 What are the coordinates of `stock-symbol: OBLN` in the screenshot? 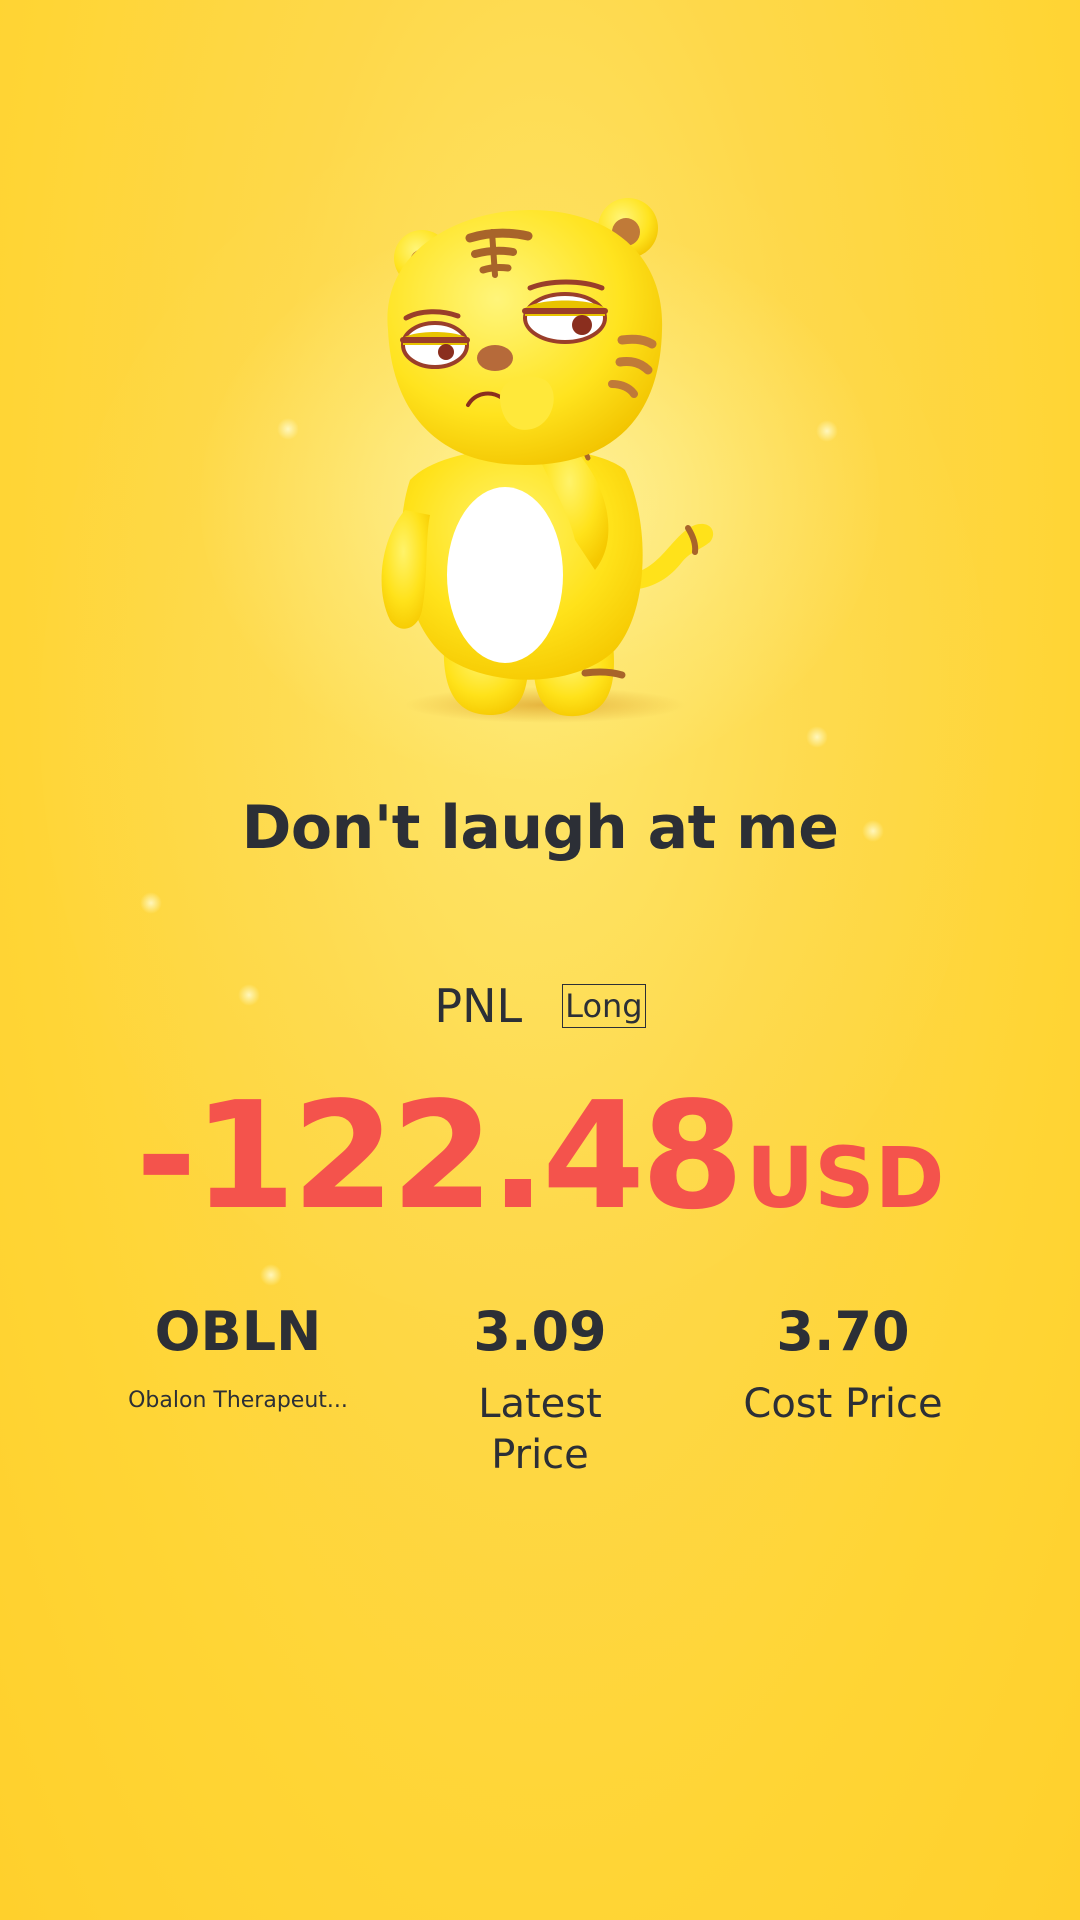 It's located at (238, 1331).